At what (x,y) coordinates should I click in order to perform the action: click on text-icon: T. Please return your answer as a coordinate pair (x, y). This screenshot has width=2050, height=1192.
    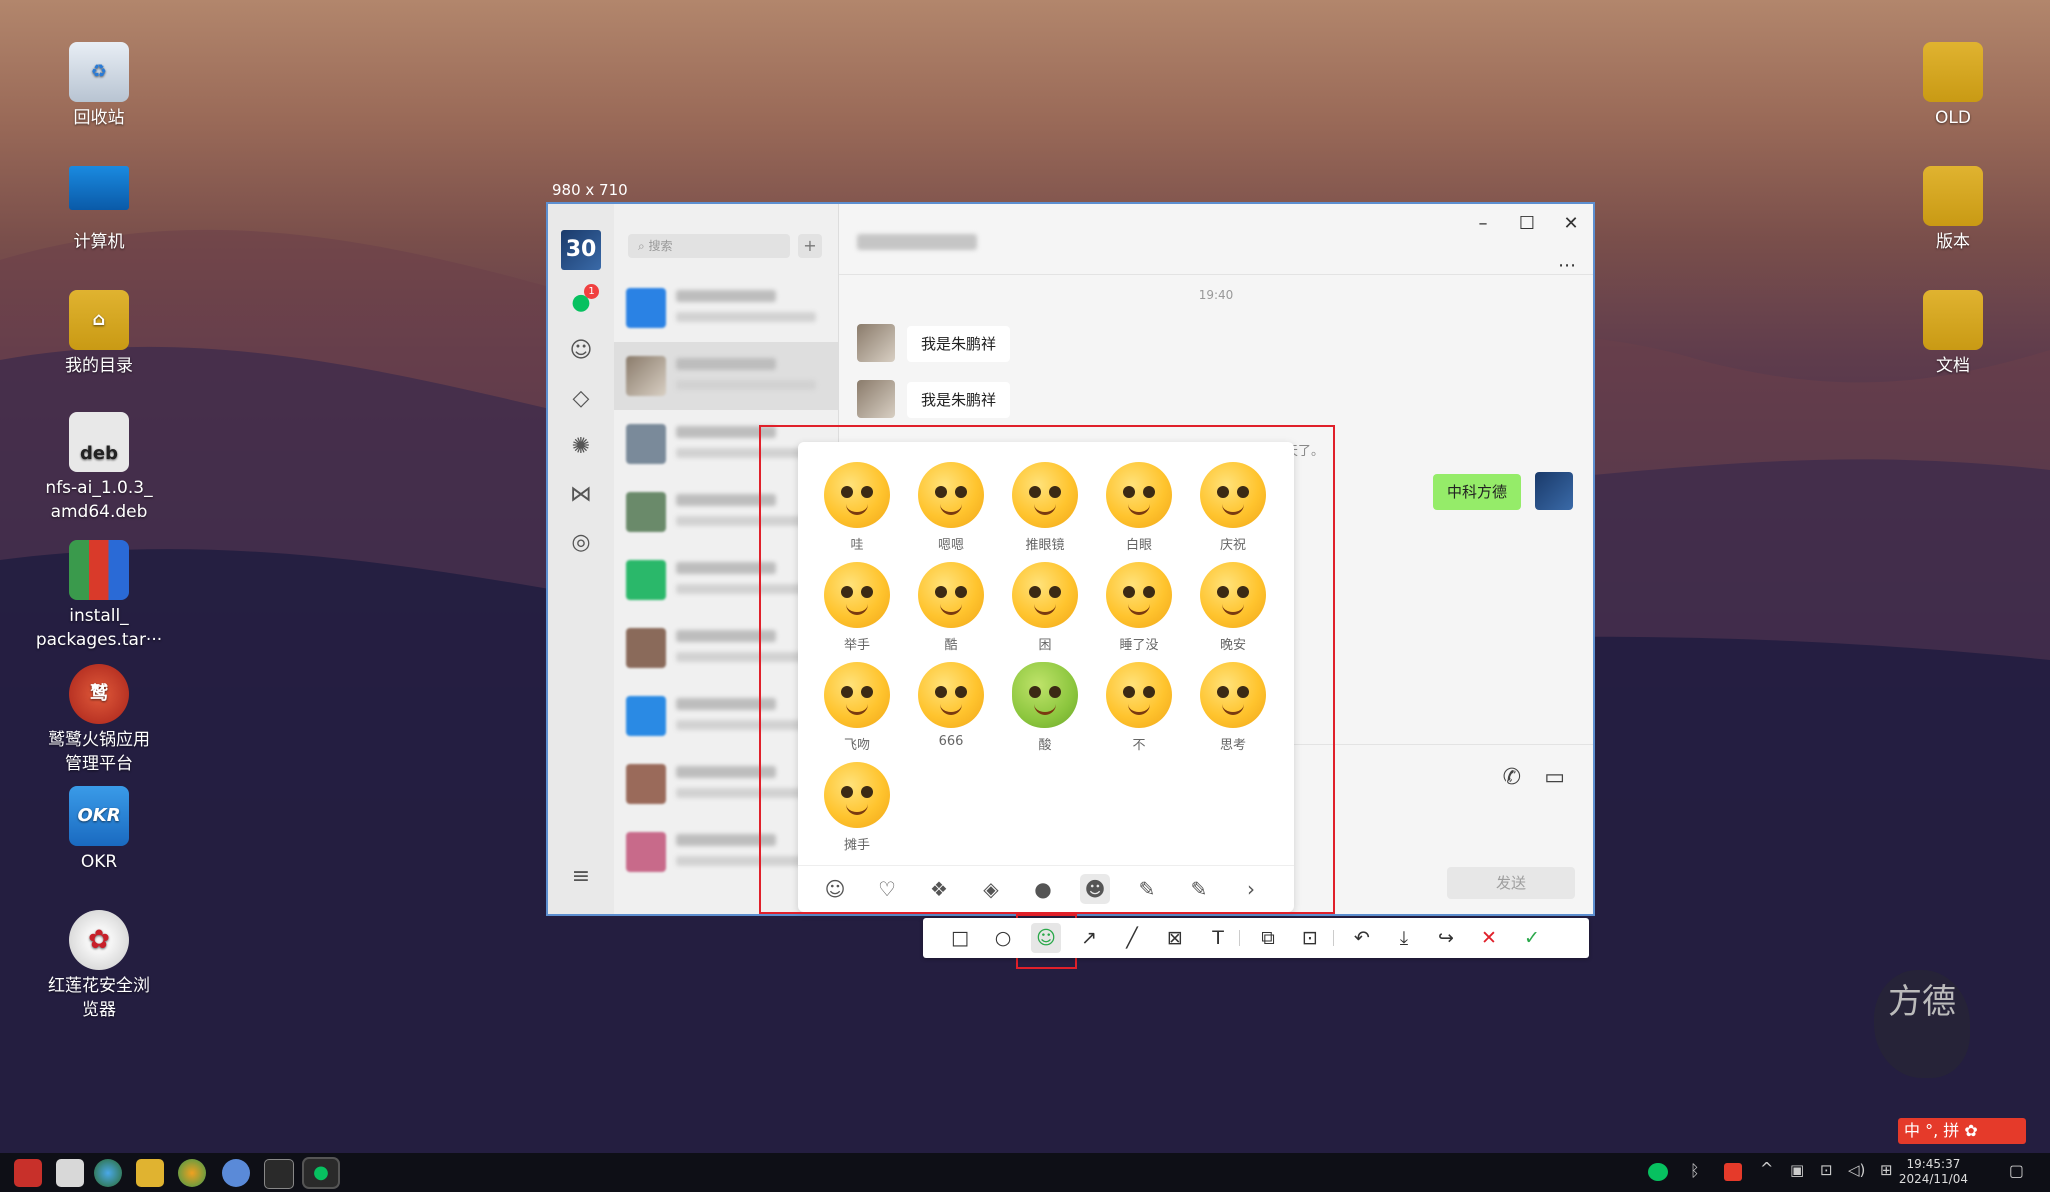
    Looking at the image, I should click on (1218, 938).